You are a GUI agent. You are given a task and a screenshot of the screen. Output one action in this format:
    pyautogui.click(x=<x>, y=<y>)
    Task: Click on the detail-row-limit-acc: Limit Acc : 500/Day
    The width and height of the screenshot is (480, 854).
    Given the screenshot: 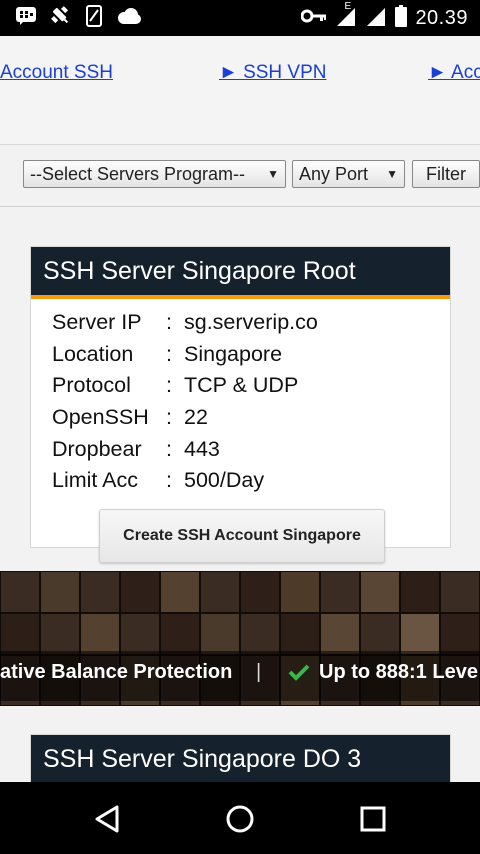 What is the action you would take?
    pyautogui.click(x=251, y=481)
    